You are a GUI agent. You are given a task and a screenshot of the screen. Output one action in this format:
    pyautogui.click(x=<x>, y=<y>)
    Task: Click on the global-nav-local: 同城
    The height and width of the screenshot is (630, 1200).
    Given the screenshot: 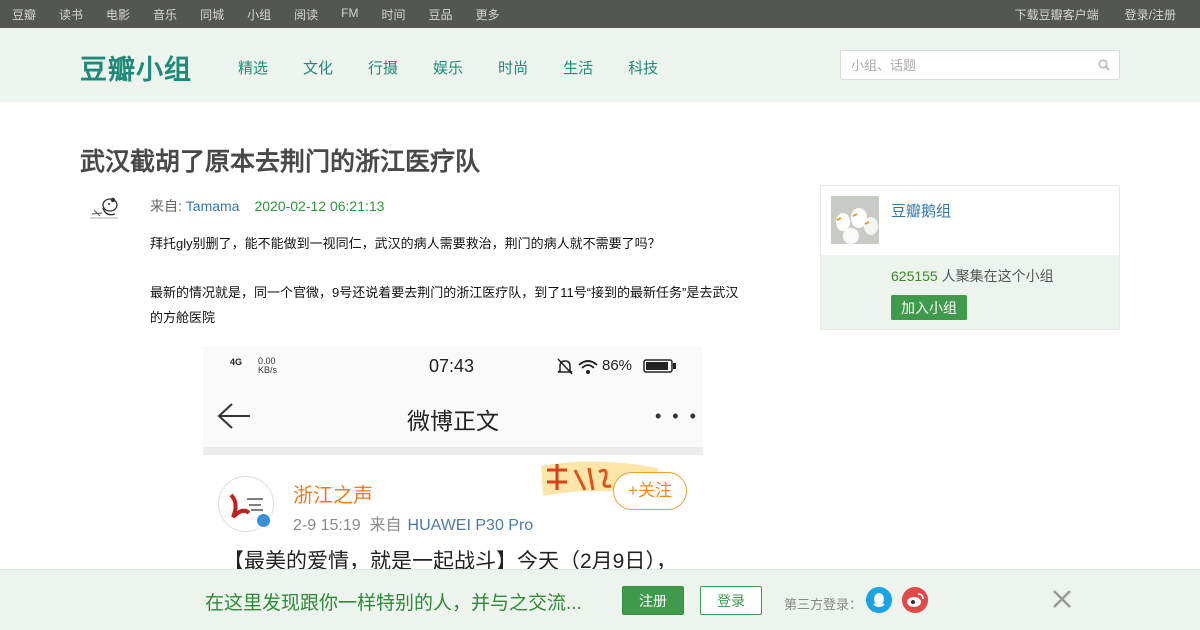 What is the action you would take?
    pyautogui.click(x=212, y=14)
    